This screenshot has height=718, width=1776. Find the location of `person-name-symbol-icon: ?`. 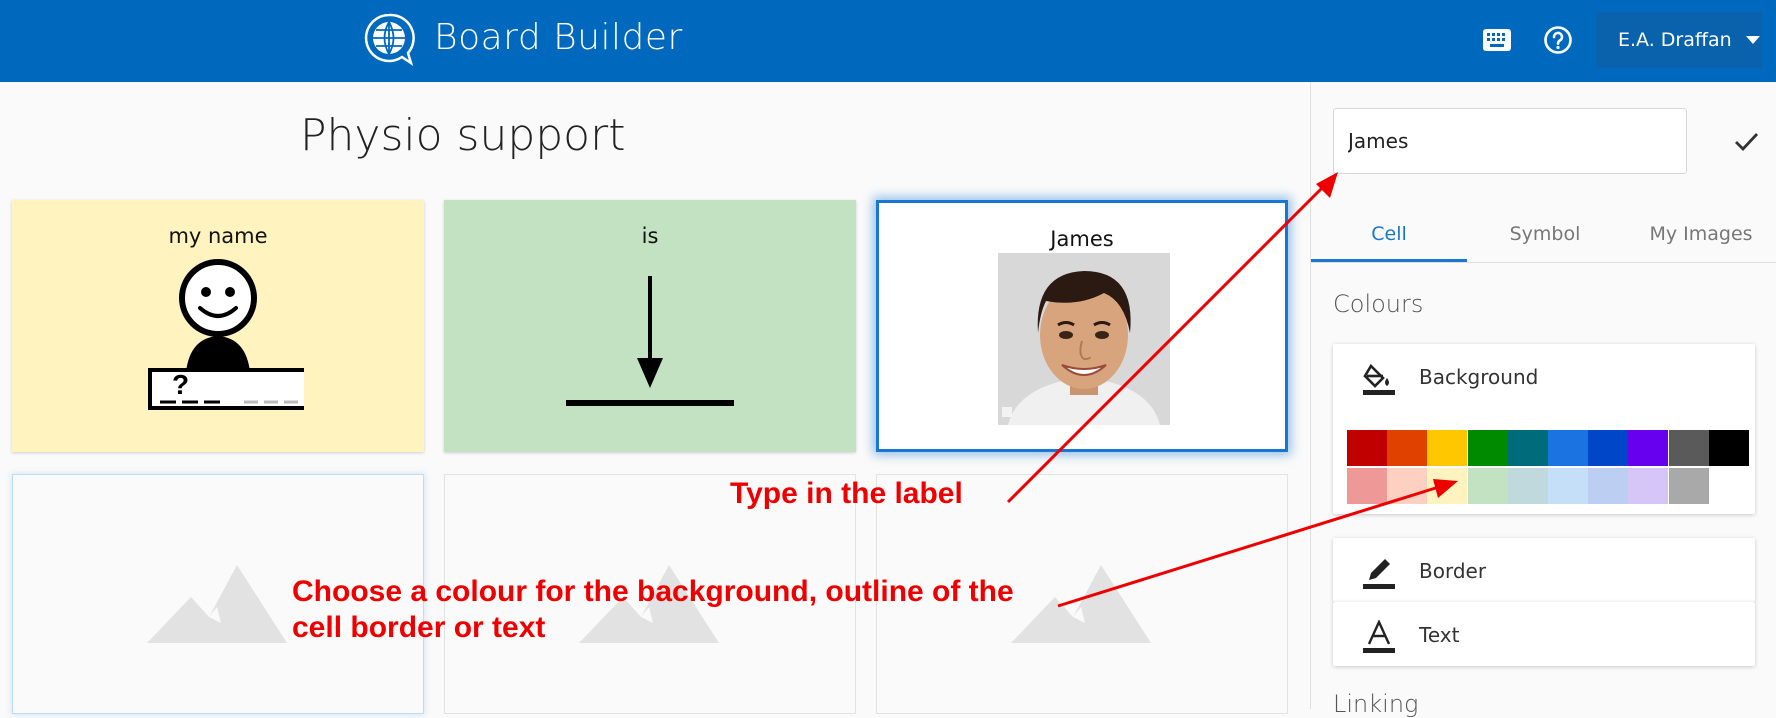

person-name-symbol-icon: ? is located at coordinates (226, 334).